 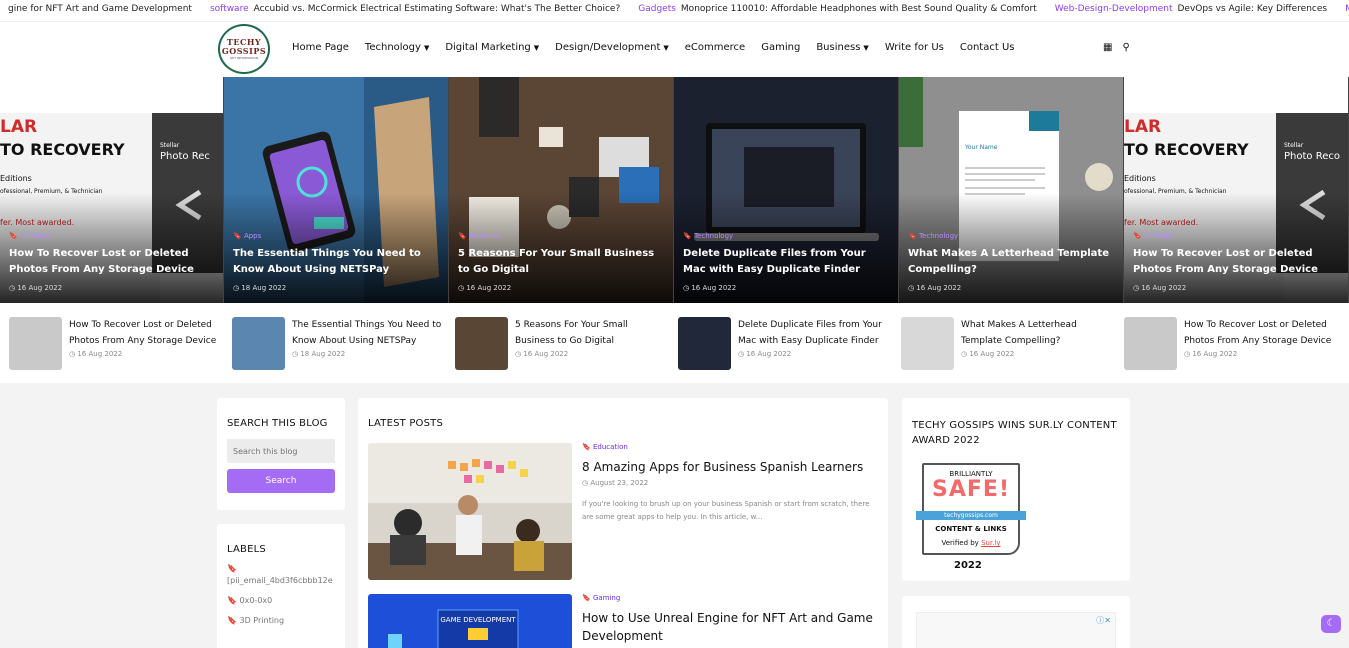 I want to click on svg-text: Editions, so click(x=1140, y=178).